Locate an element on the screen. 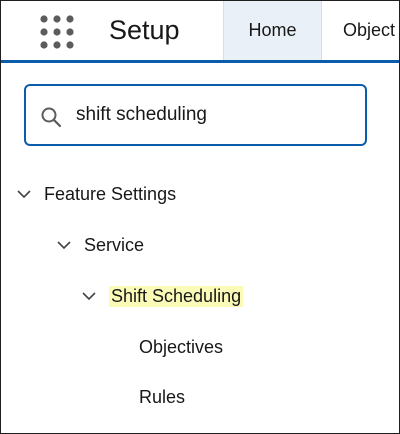 The height and width of the screenshot is (434, 400). quick-find-search is located at coordinates (195, 115).